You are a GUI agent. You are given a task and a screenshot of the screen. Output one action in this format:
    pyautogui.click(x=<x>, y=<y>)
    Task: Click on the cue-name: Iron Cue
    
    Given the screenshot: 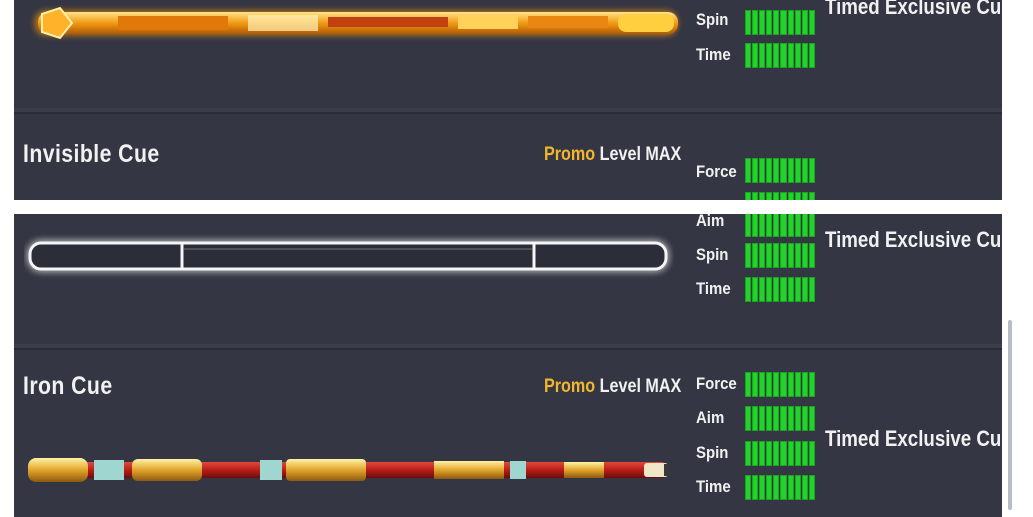 What is the action you would take?
    pyautogui.click(x=68, y=386)
    